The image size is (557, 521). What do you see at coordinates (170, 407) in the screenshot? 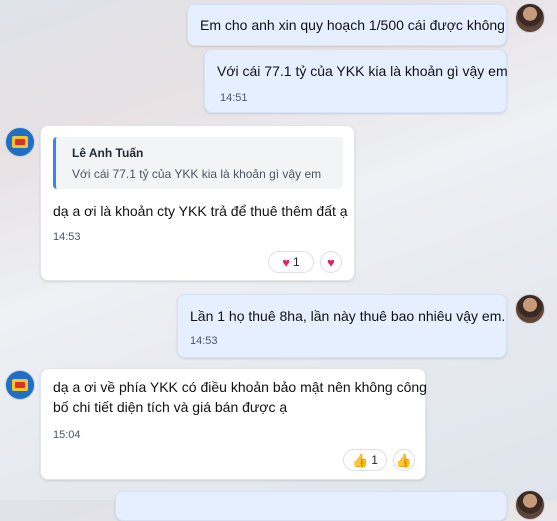
I see `message-text-line: bố chi tiết diện tích và giá bán được ạ` at bounding box center [170, 407].